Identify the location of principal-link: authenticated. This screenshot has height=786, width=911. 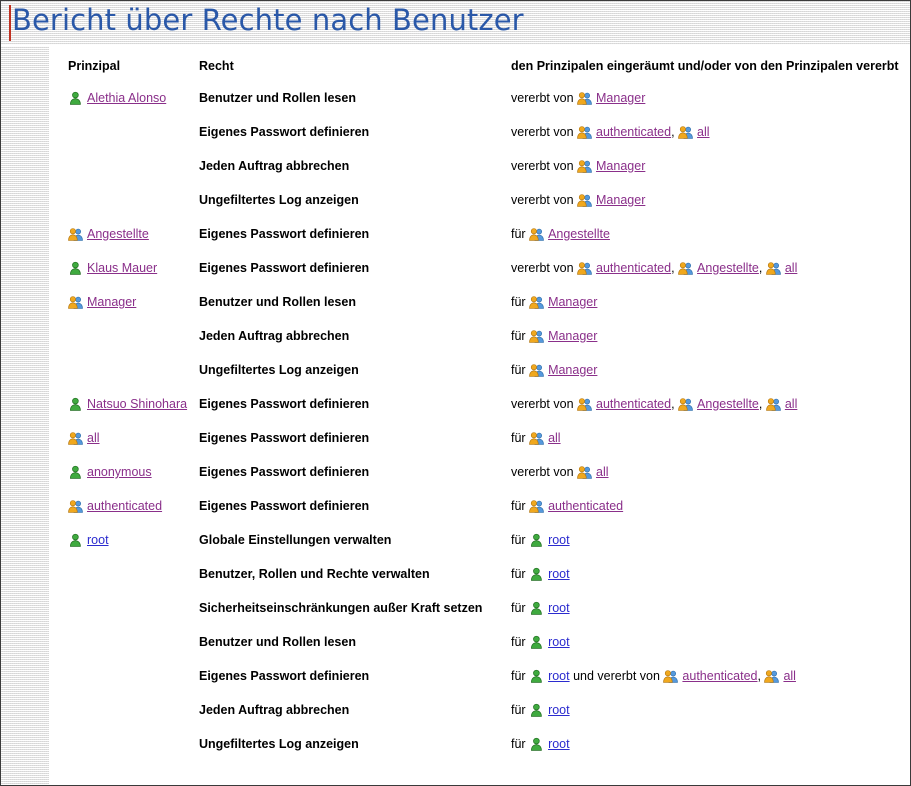
(124, 506).